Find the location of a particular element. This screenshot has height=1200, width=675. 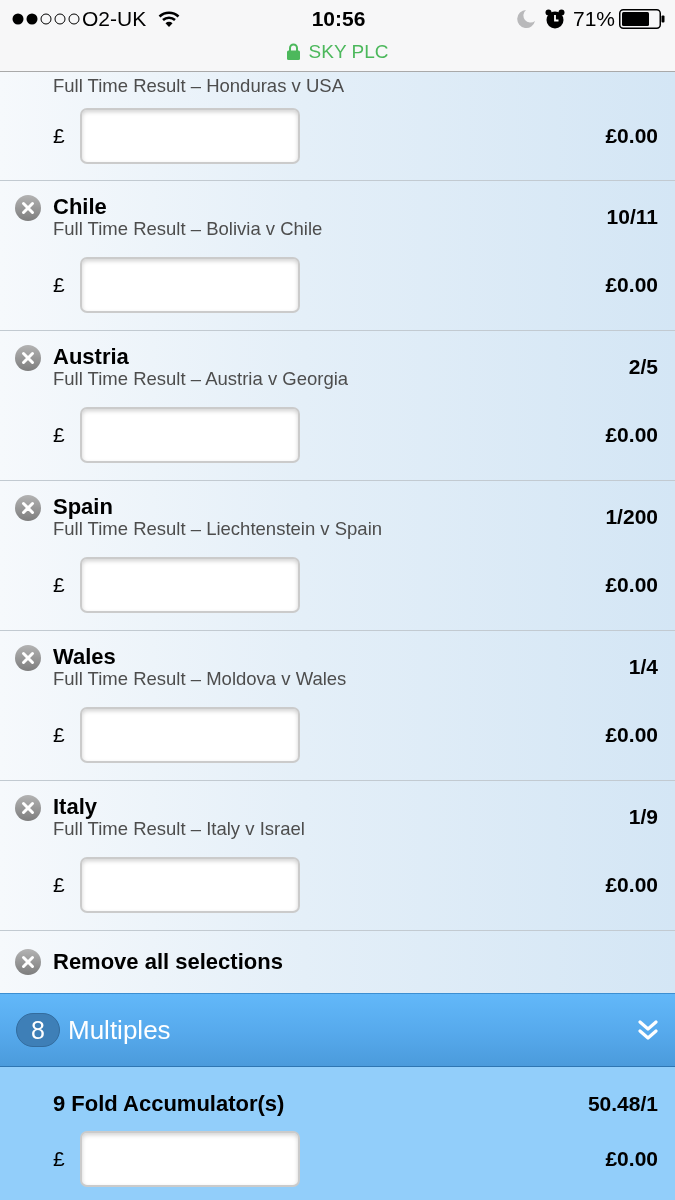

double-chevron-icon is located at coordinates (648, 1030).